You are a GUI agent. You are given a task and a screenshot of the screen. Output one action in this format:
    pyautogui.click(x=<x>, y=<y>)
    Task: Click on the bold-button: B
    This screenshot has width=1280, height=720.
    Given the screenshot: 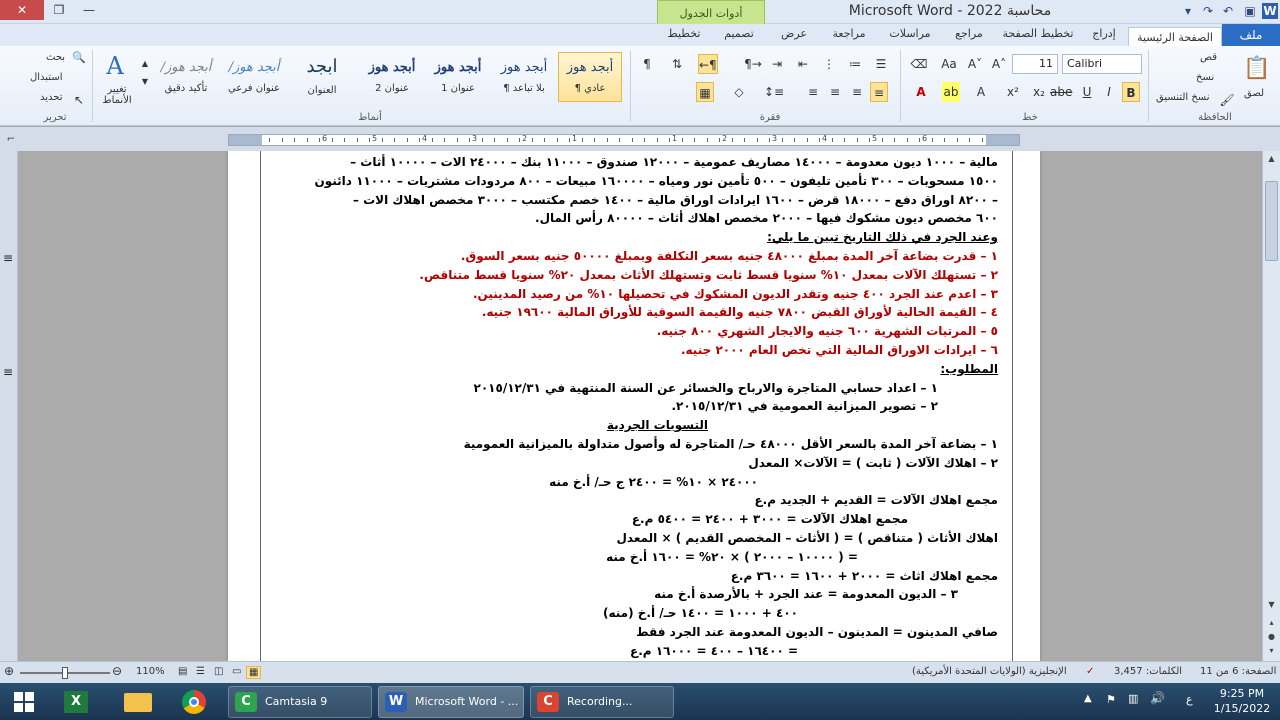 What is the action you would take?
    pyautogui.click(x=1131, y=92)
    